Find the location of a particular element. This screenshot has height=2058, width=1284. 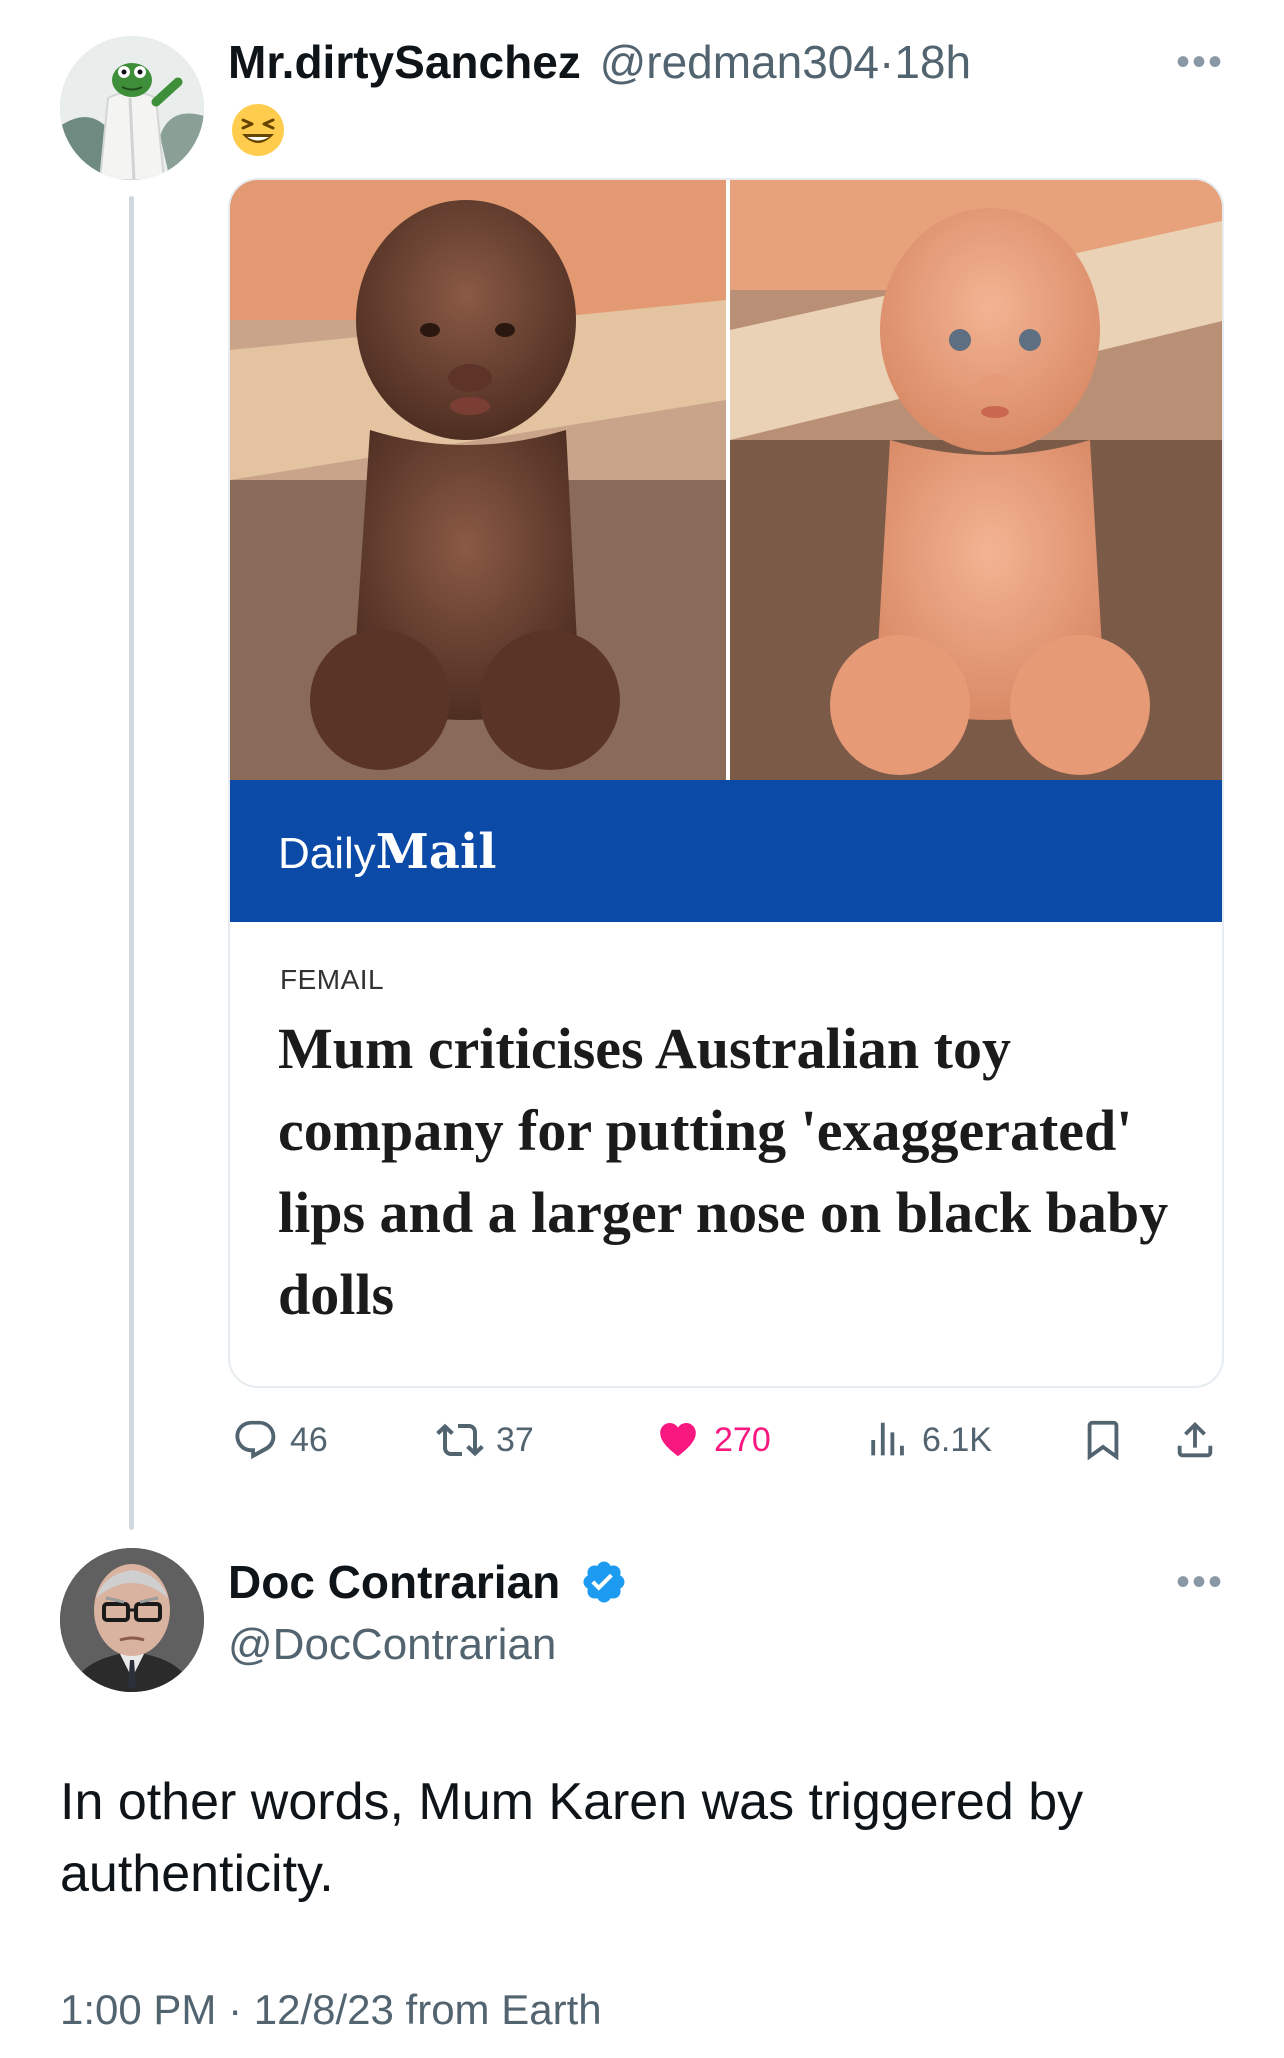

parent-tweet-header: Mr.dirtySanchez @redman304·18h is located at coordinates (599, 62).